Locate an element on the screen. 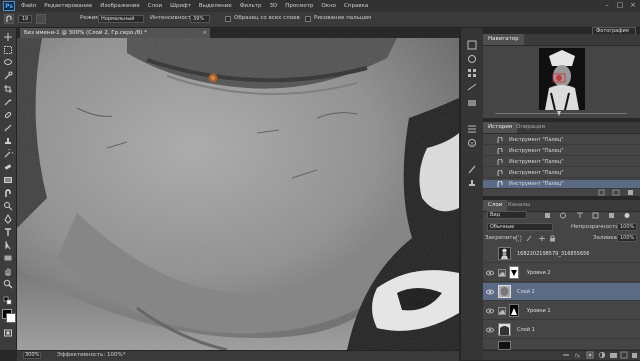 Image resolution: width=640 pixels, height=361 pixels. menu-window: Окно is located at coordinates (328, 6).